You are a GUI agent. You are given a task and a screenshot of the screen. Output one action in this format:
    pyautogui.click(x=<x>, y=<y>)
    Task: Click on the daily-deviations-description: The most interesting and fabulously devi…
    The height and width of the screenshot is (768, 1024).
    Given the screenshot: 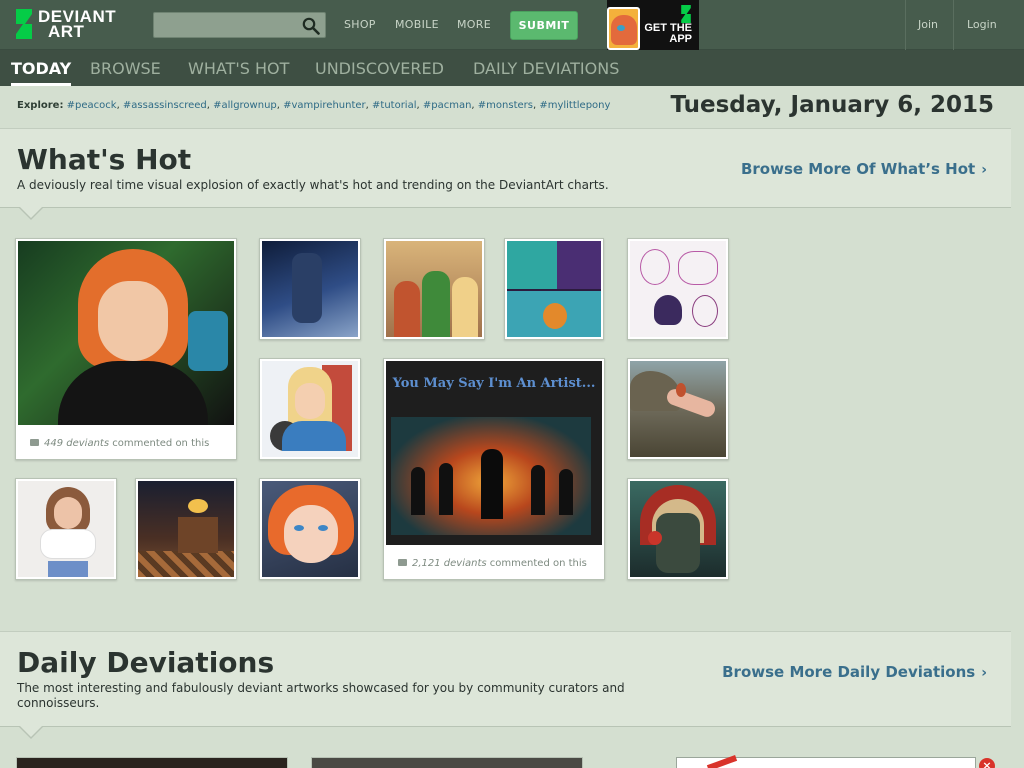 What is the action you would take?
    pyautogui.click(x=321, y=695)
    